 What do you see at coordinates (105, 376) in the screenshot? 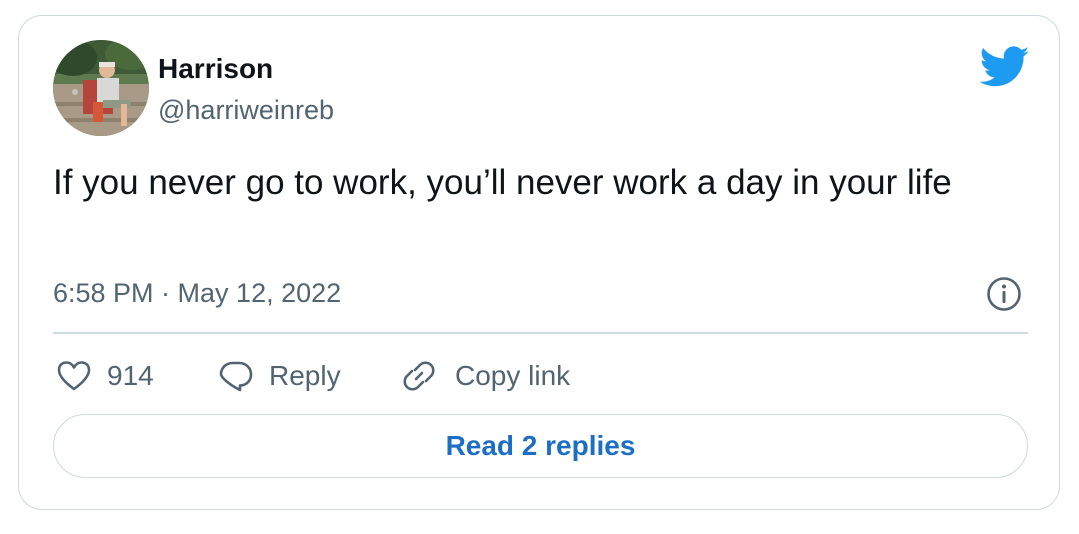
I see `like-button: 914` at bounding box center [105, 376].